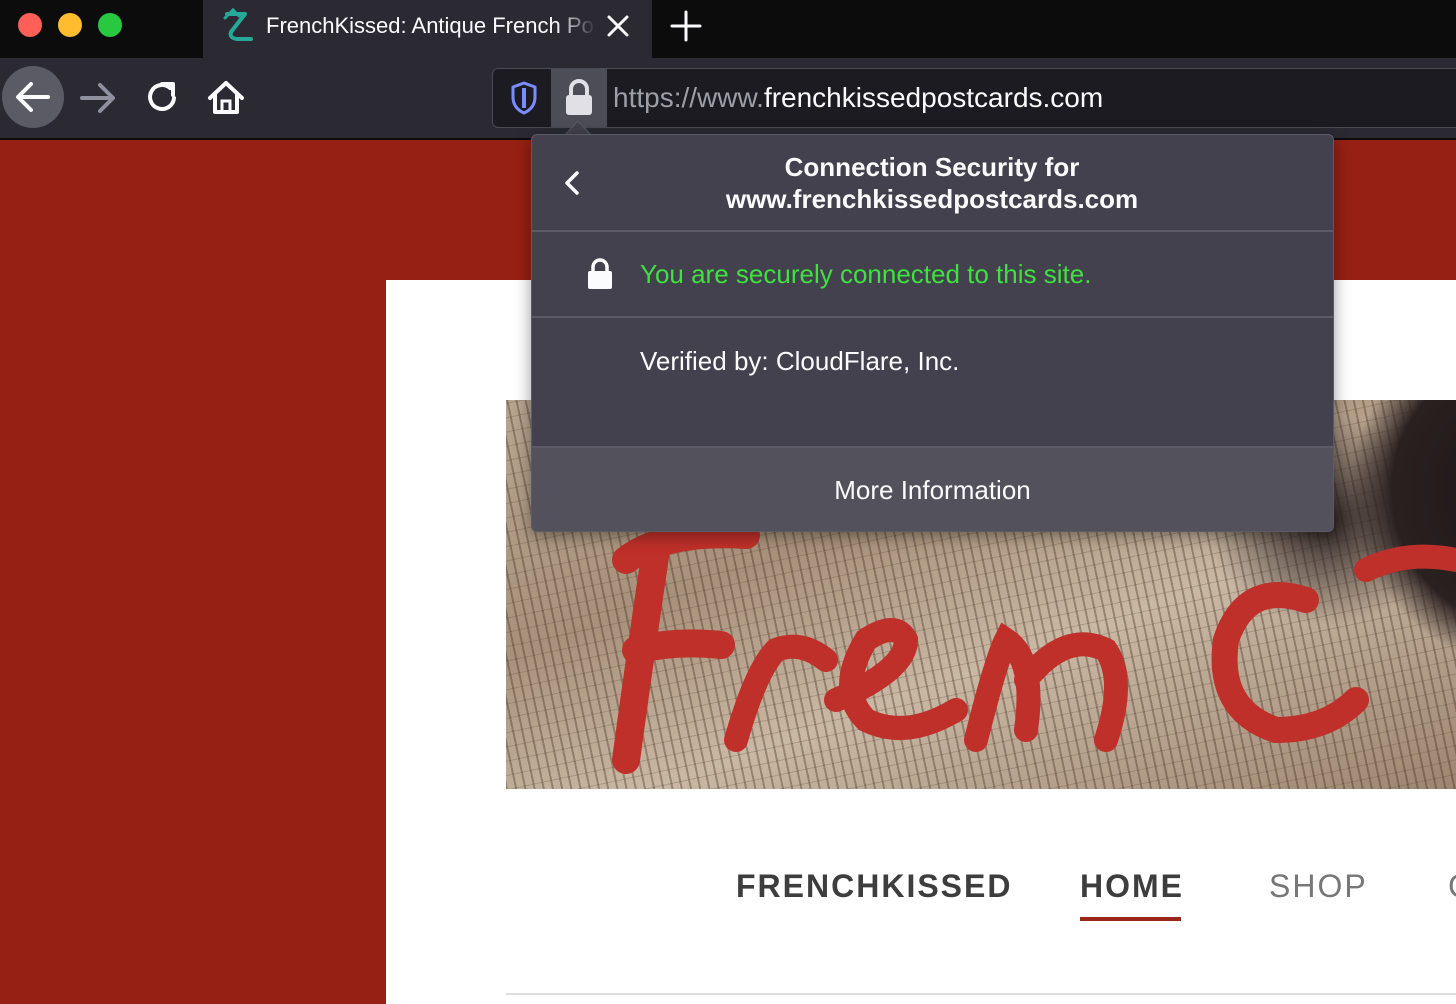 The height and width of the screenshot is (1004, 1456). Describe the element at coordinates (1452, 886) in the screenshot. I see `nav-next-link: C` at that location.